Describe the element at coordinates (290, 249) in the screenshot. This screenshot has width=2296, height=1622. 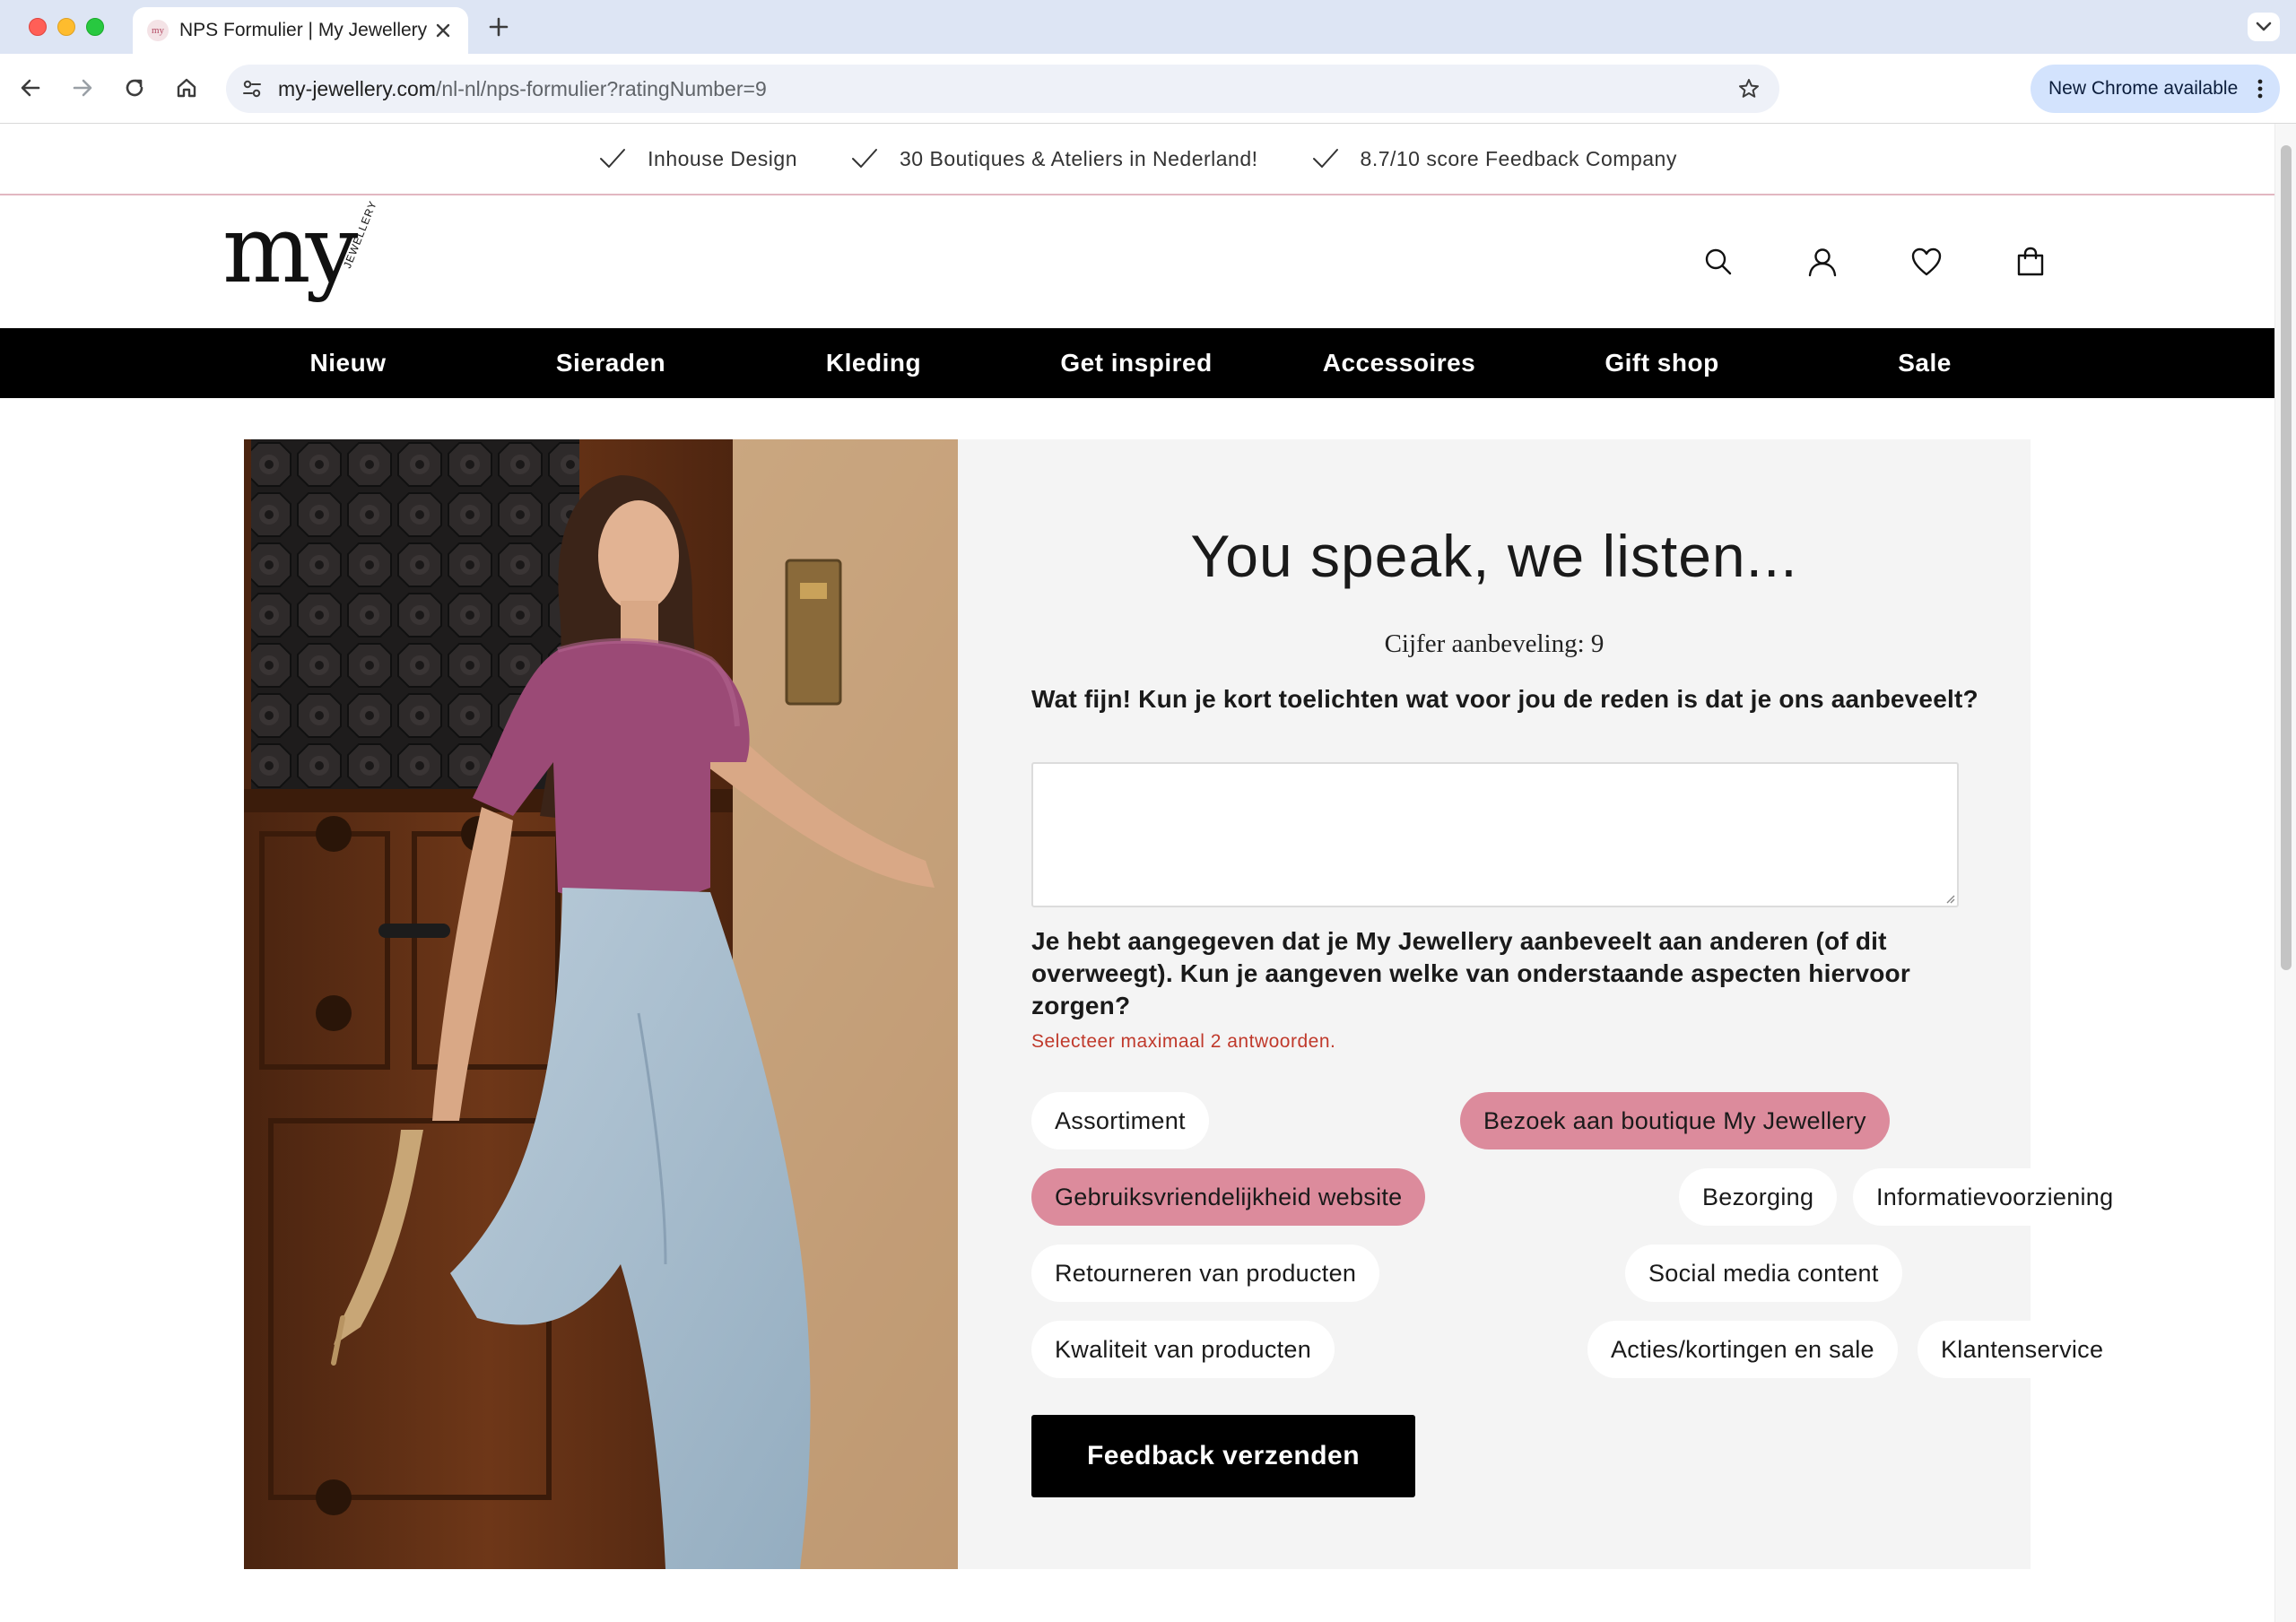
I see `logo-wordmark: my` at that location.